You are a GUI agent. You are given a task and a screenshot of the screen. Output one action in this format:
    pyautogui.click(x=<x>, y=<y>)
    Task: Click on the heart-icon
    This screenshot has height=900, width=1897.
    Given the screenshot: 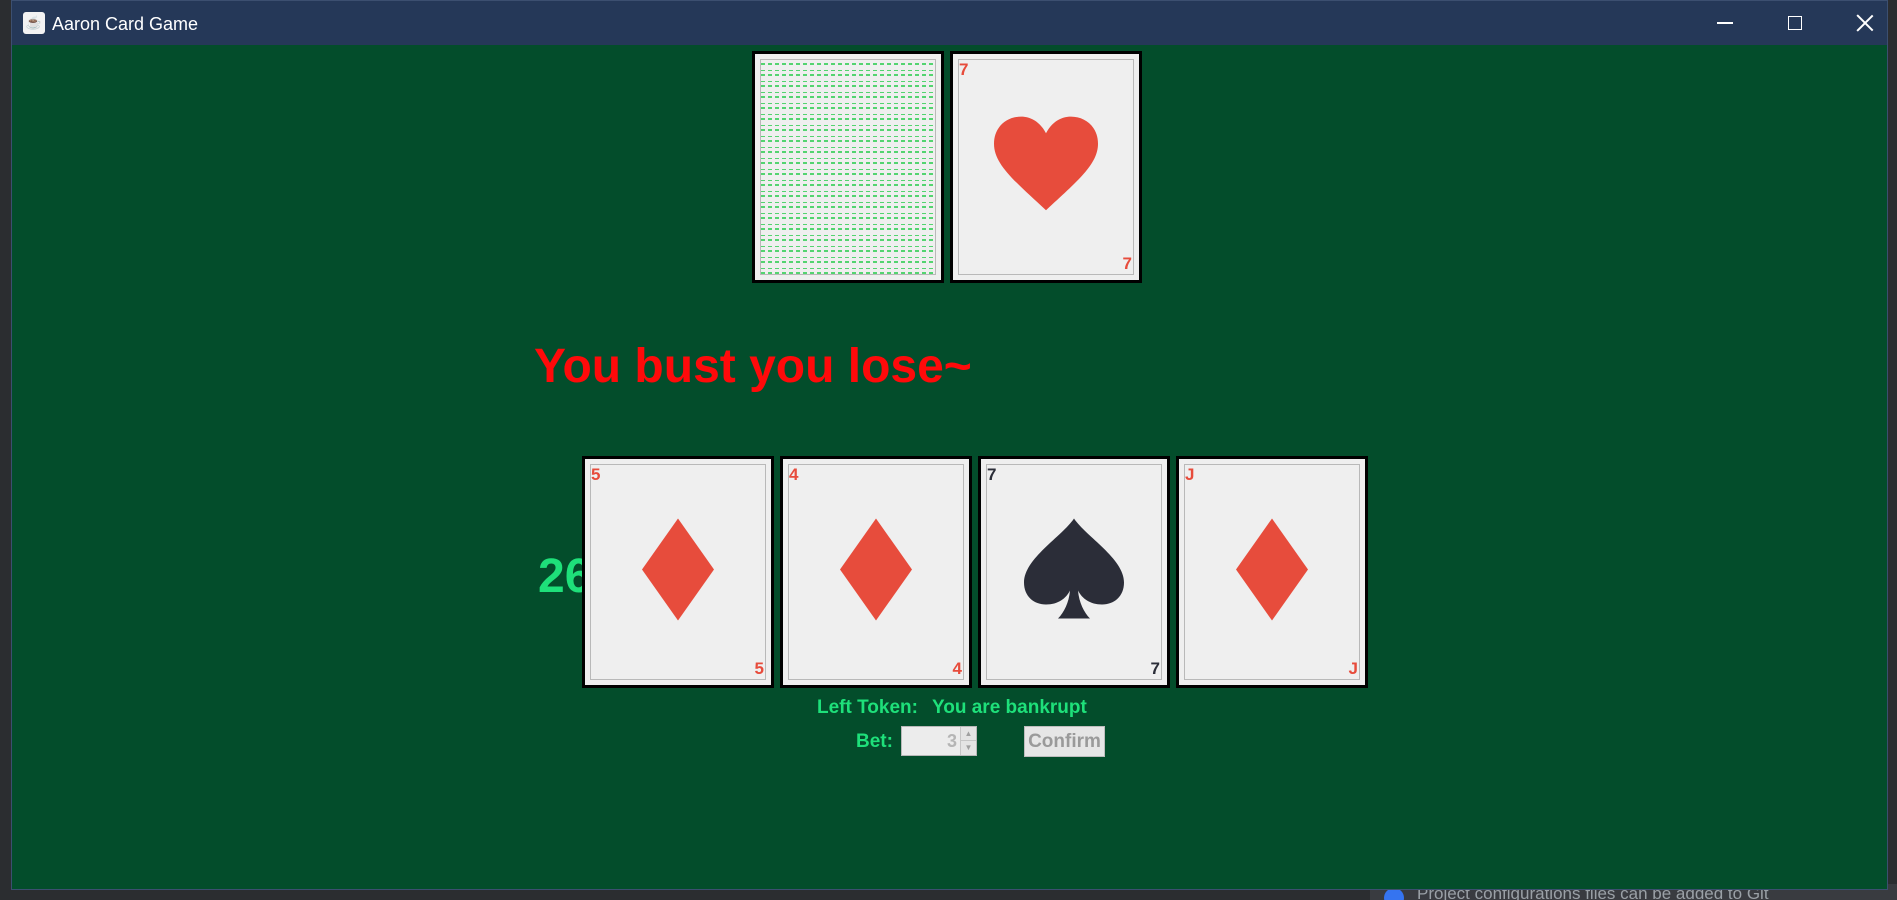 What is the action you would take?
    pyautogui.click(x=1046, y=167)
    